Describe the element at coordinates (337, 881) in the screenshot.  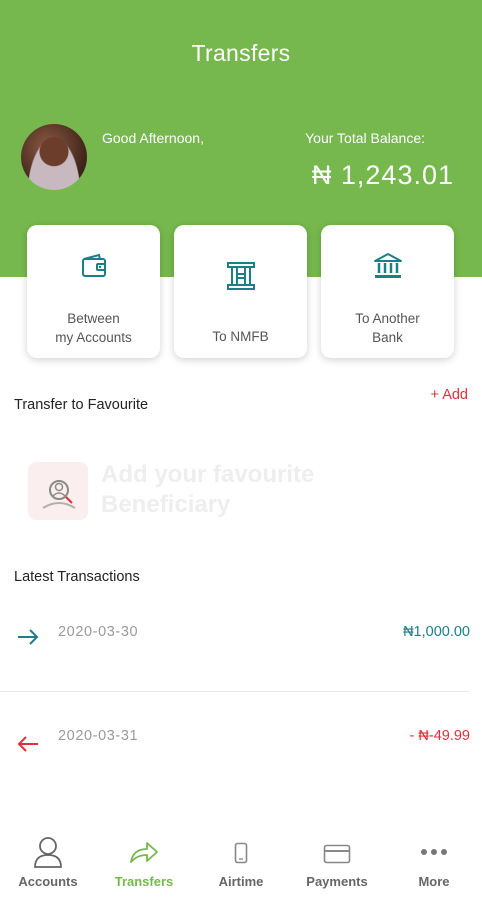
I see `tab-label: Payments` at that location.